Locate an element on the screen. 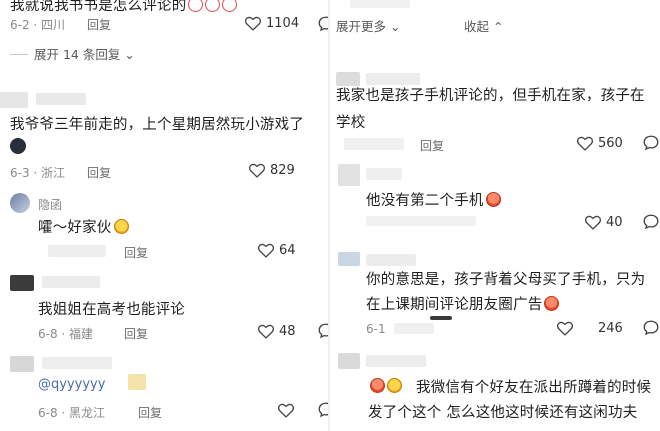  comment-text: 嚯～好家伙 is located at coordinates (83, 226).